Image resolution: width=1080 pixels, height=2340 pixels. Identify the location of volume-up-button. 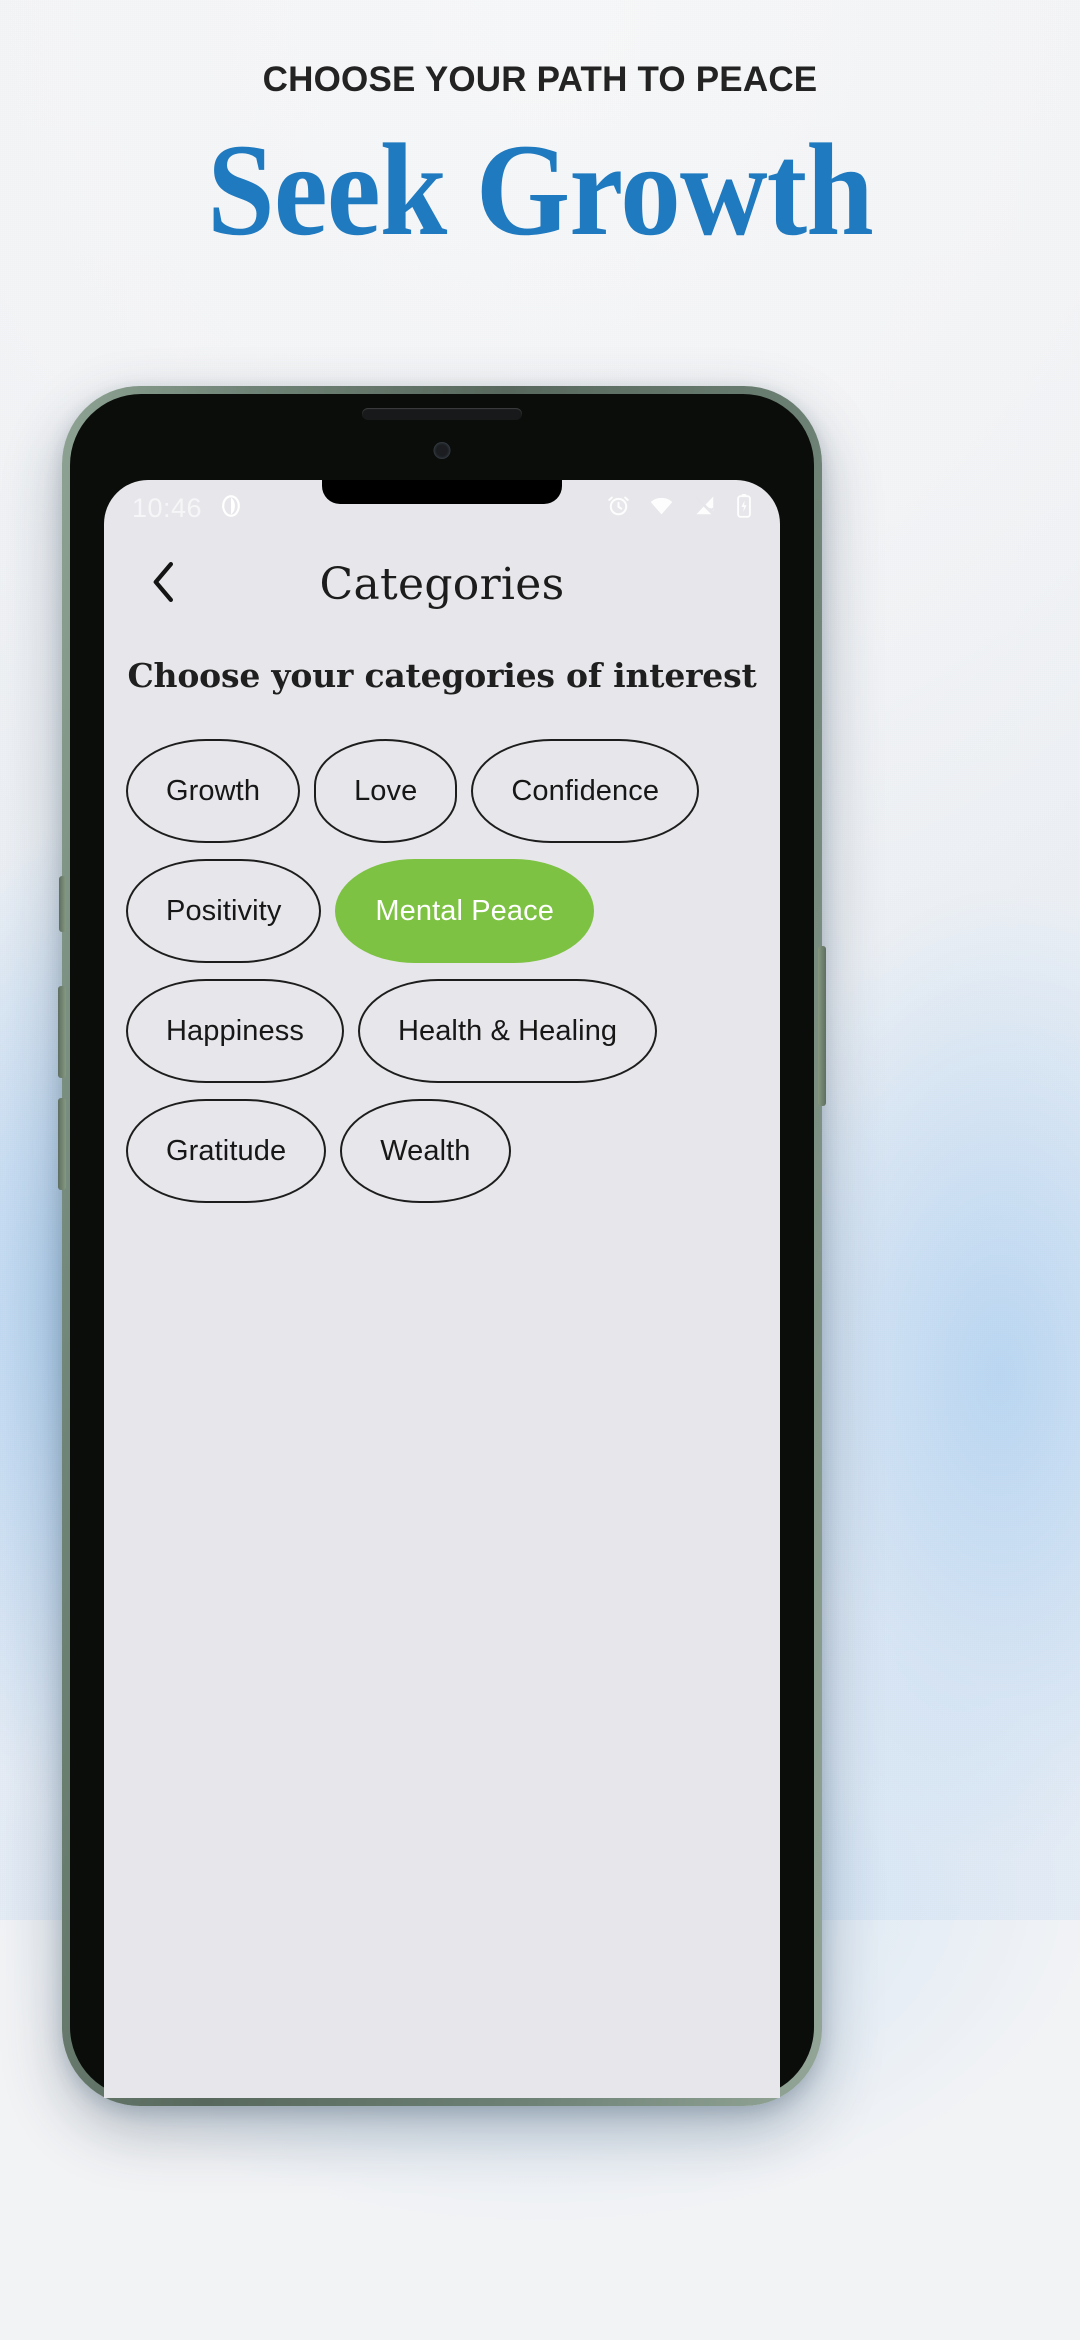
(62, 1144).